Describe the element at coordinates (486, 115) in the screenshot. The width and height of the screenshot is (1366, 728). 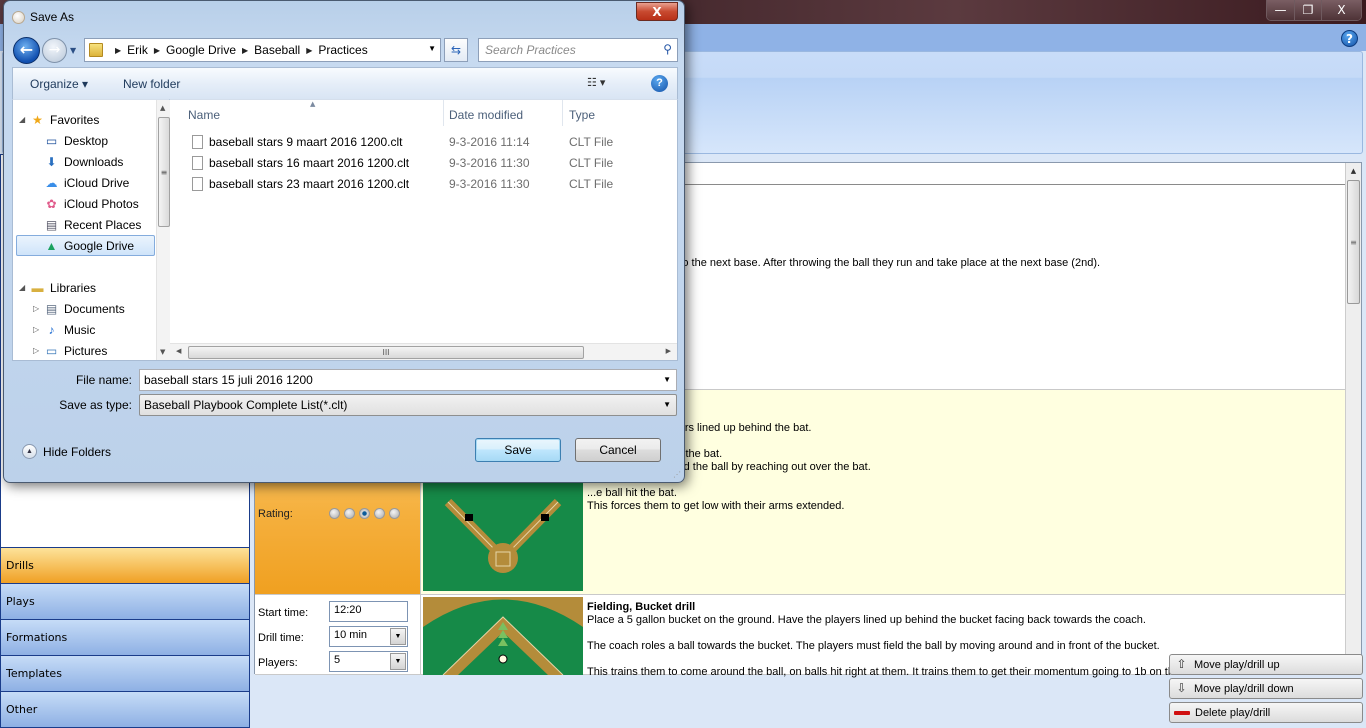
I see `column-date-modified: Date modified` at that location.